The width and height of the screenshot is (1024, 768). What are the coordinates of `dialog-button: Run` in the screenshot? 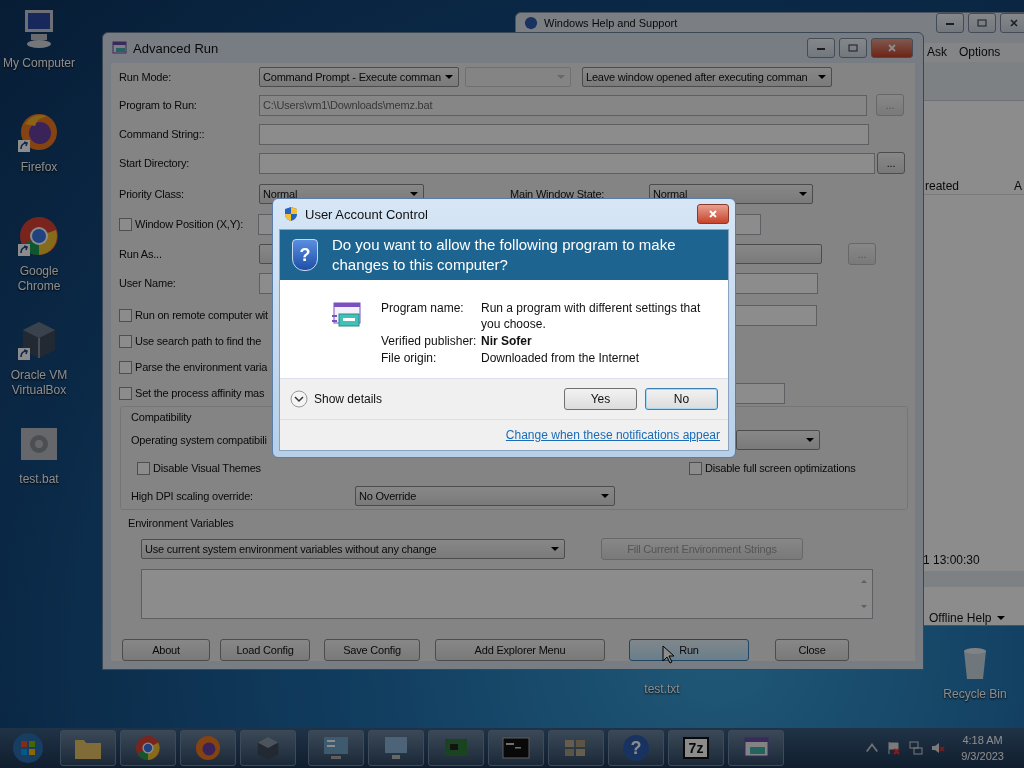 It's located at (689, 650).